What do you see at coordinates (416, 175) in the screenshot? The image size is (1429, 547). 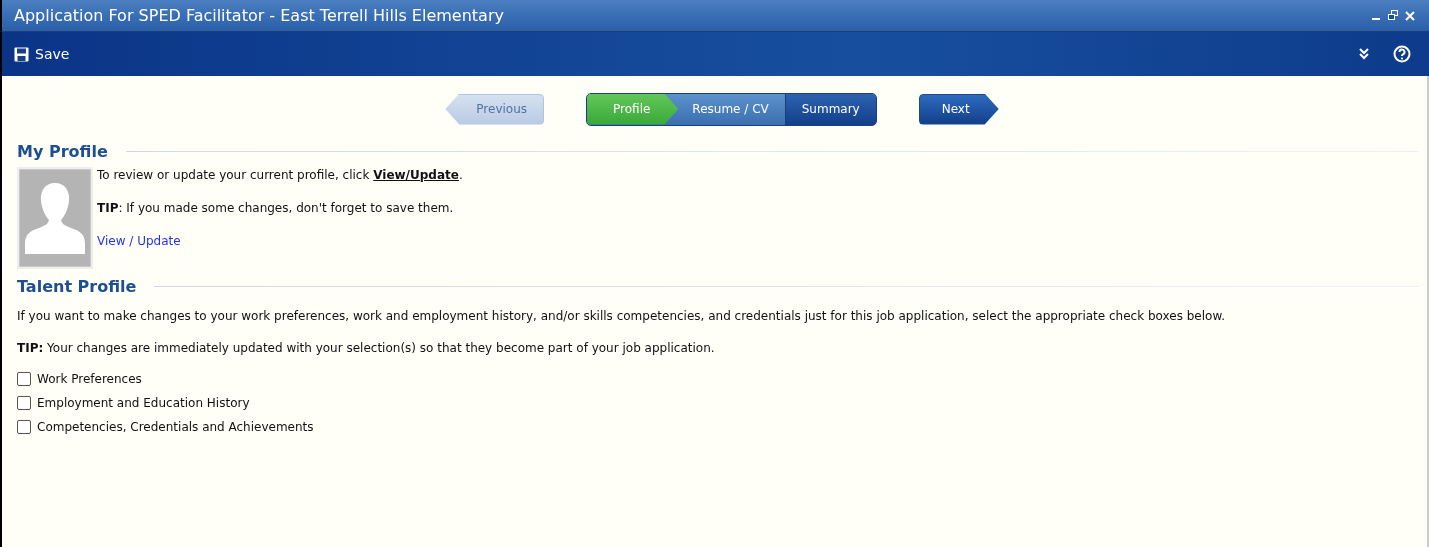 I see `view-update-link: View/Update` at bounding box center [416, 175].